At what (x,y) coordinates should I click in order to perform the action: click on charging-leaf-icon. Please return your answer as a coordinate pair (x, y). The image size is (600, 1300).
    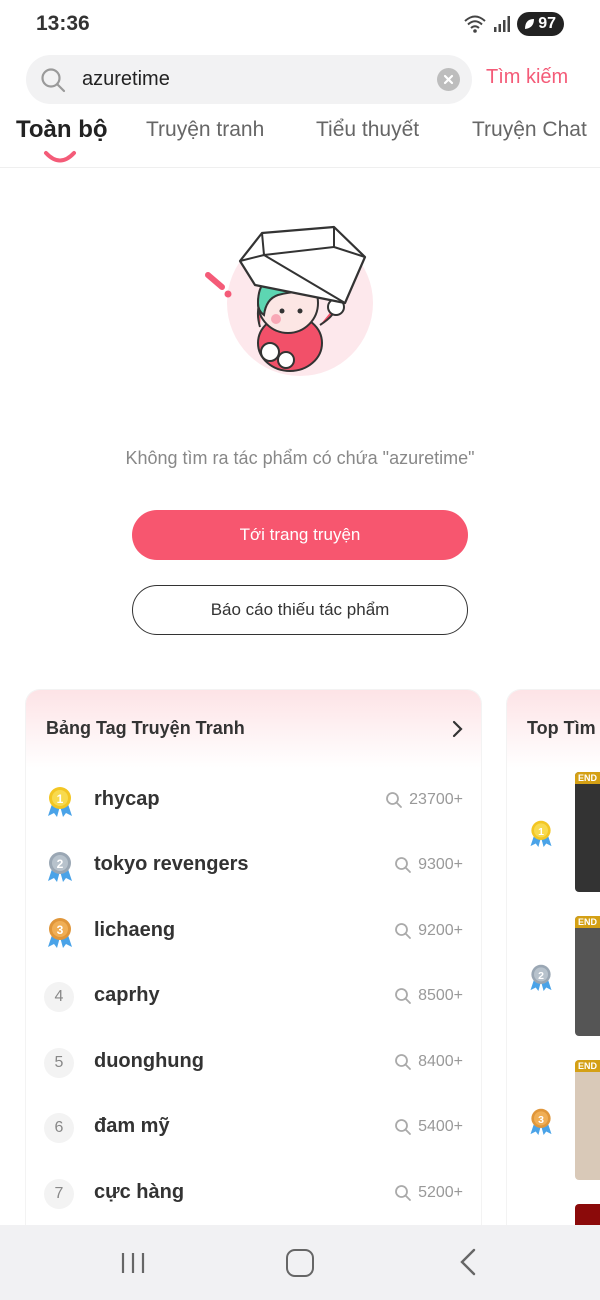
    Looking at the image, I should click on (530, 24).